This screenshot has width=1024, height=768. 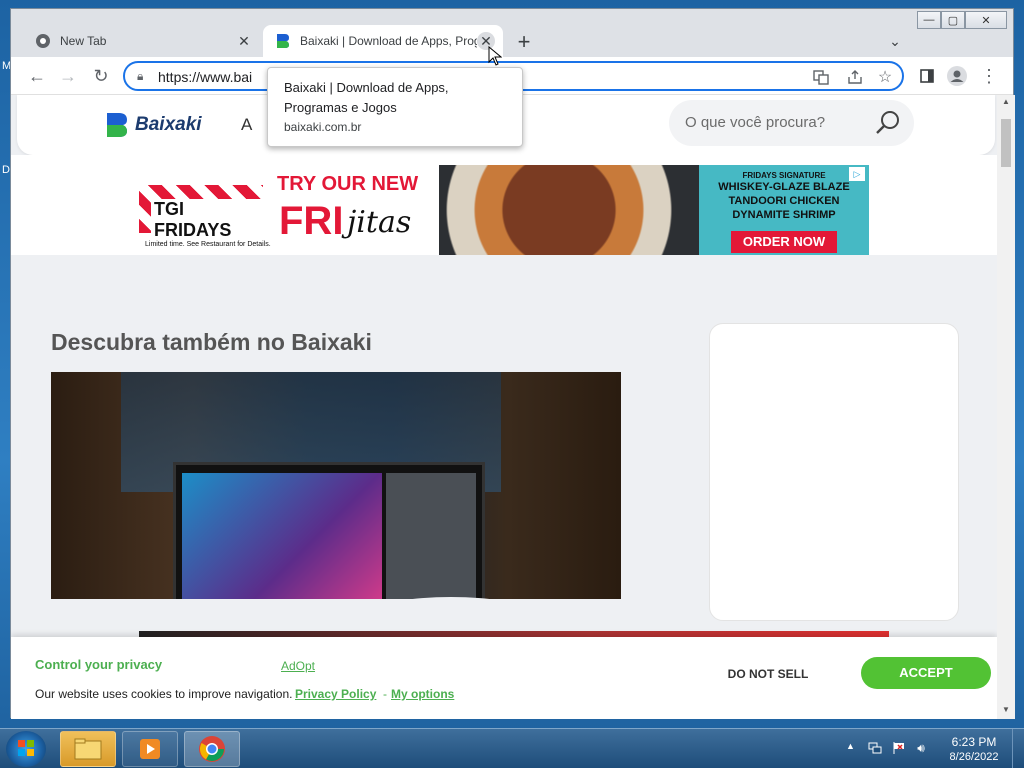 I want to click on accept-button: ACCEPT, so click(x=926, y=673).